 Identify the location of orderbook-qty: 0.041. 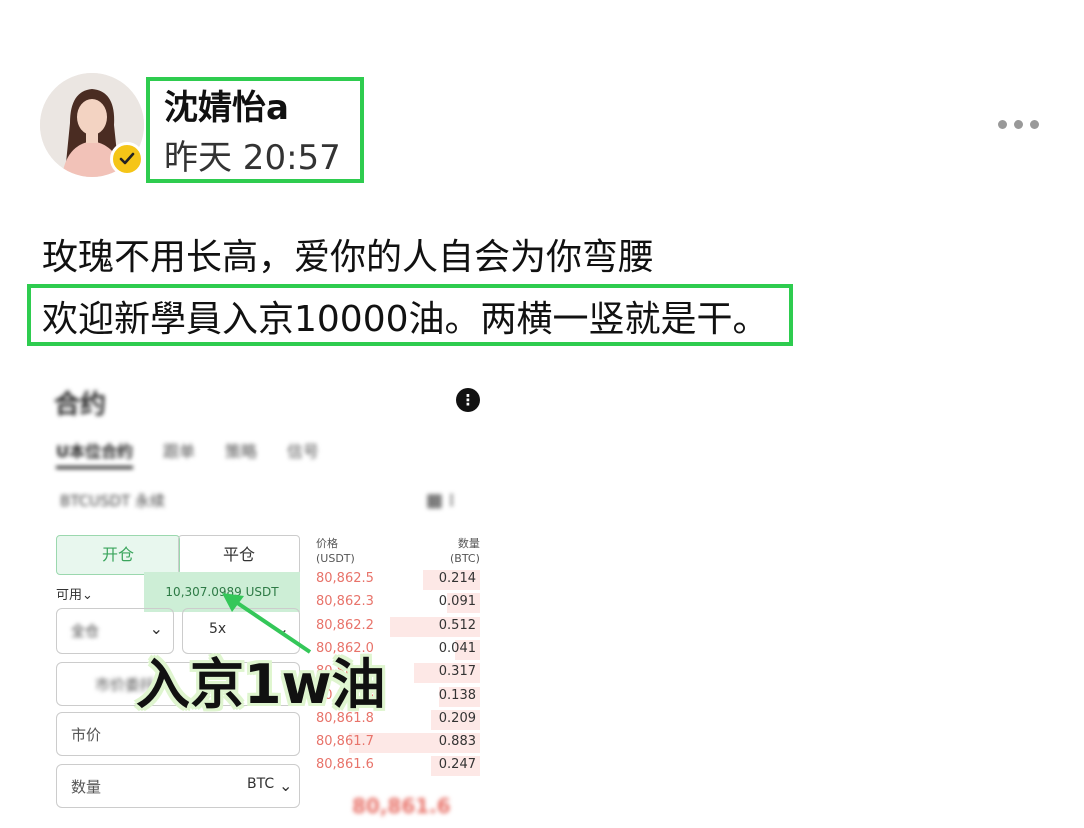
(457, 648).